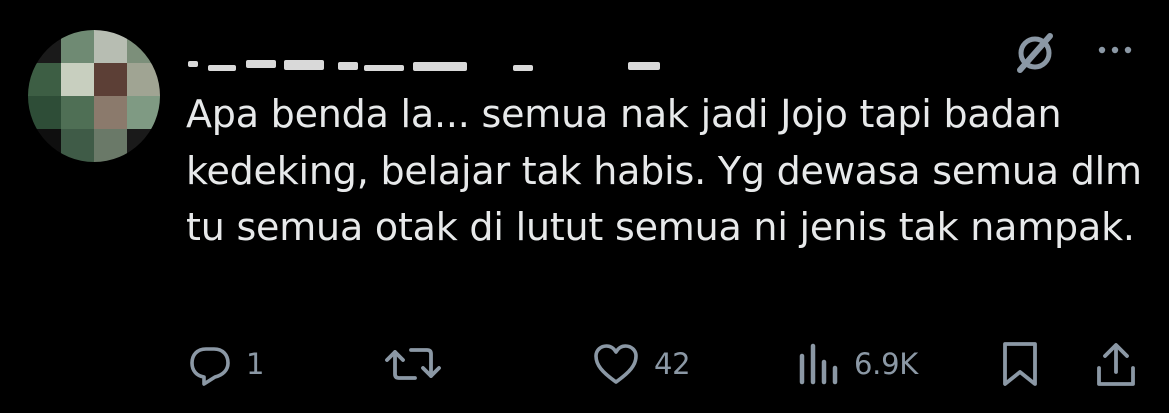 The image size is (1169, 413). I want to click on bookmark-icon, so click(1020, 364).